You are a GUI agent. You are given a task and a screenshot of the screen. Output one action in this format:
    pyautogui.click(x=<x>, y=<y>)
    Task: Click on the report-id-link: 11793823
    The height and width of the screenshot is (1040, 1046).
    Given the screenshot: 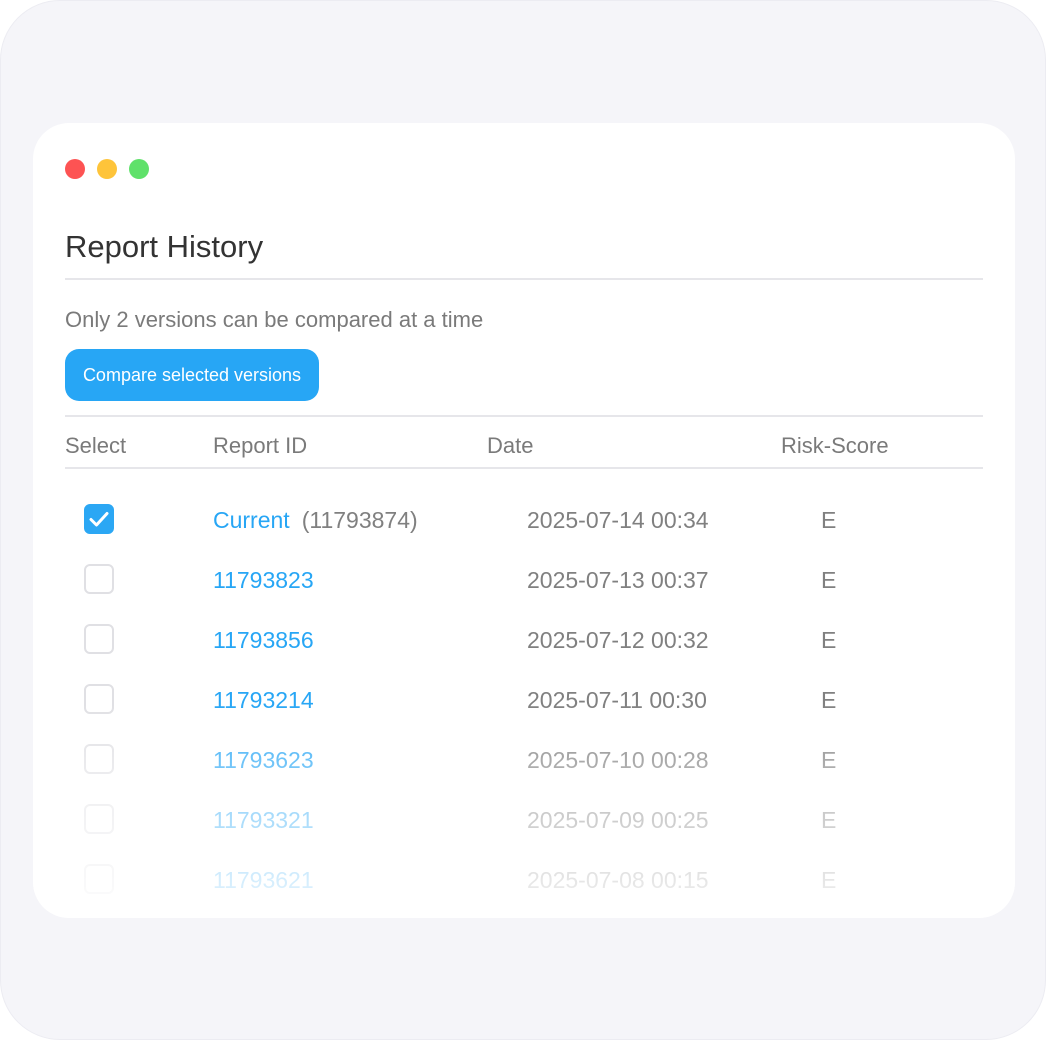 What is the action you would take?
    pyautogui.click(x=263, y=580)
    